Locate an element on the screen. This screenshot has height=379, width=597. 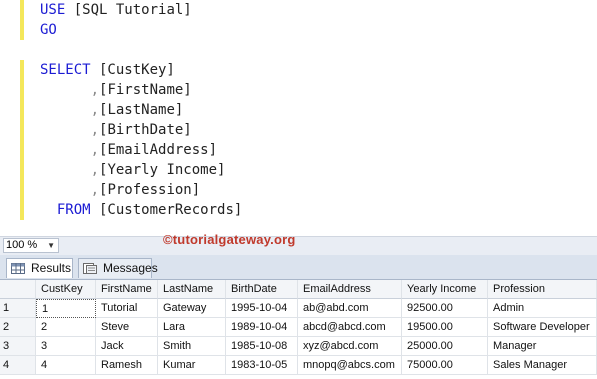
table-cell: 19500.00 is located at coordinates (445, 327).